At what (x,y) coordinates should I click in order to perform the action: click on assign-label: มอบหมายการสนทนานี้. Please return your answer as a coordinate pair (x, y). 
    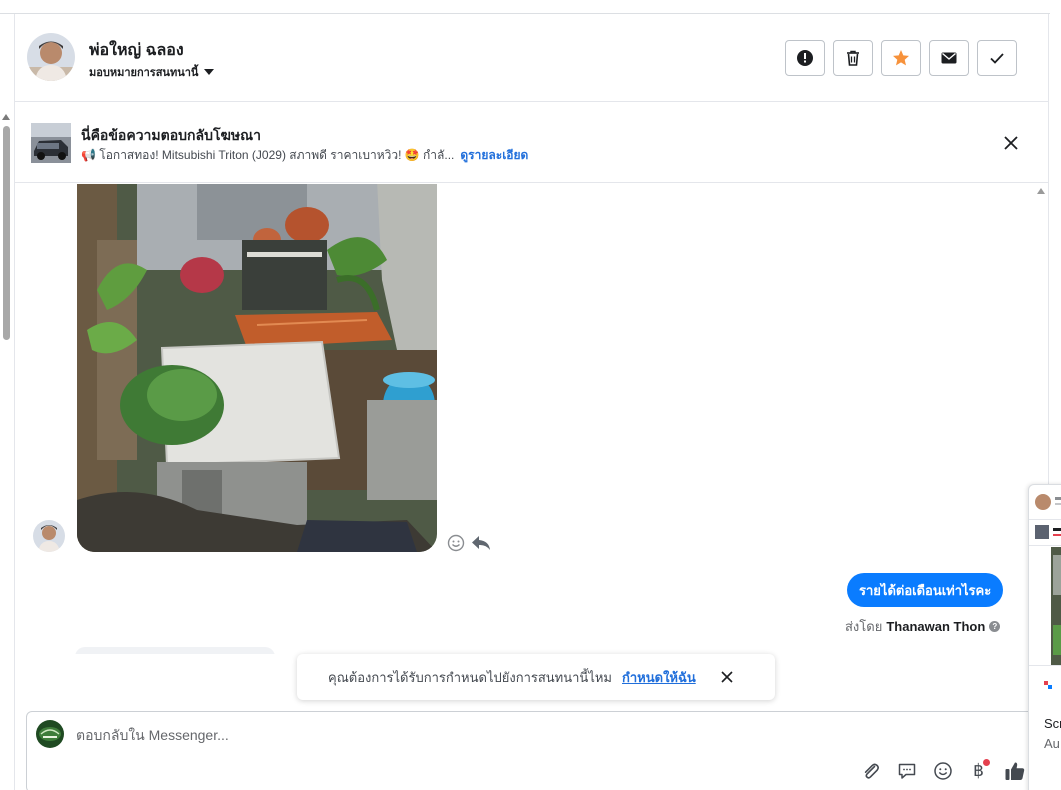
    Looking at the image, I should click on (144, 73).